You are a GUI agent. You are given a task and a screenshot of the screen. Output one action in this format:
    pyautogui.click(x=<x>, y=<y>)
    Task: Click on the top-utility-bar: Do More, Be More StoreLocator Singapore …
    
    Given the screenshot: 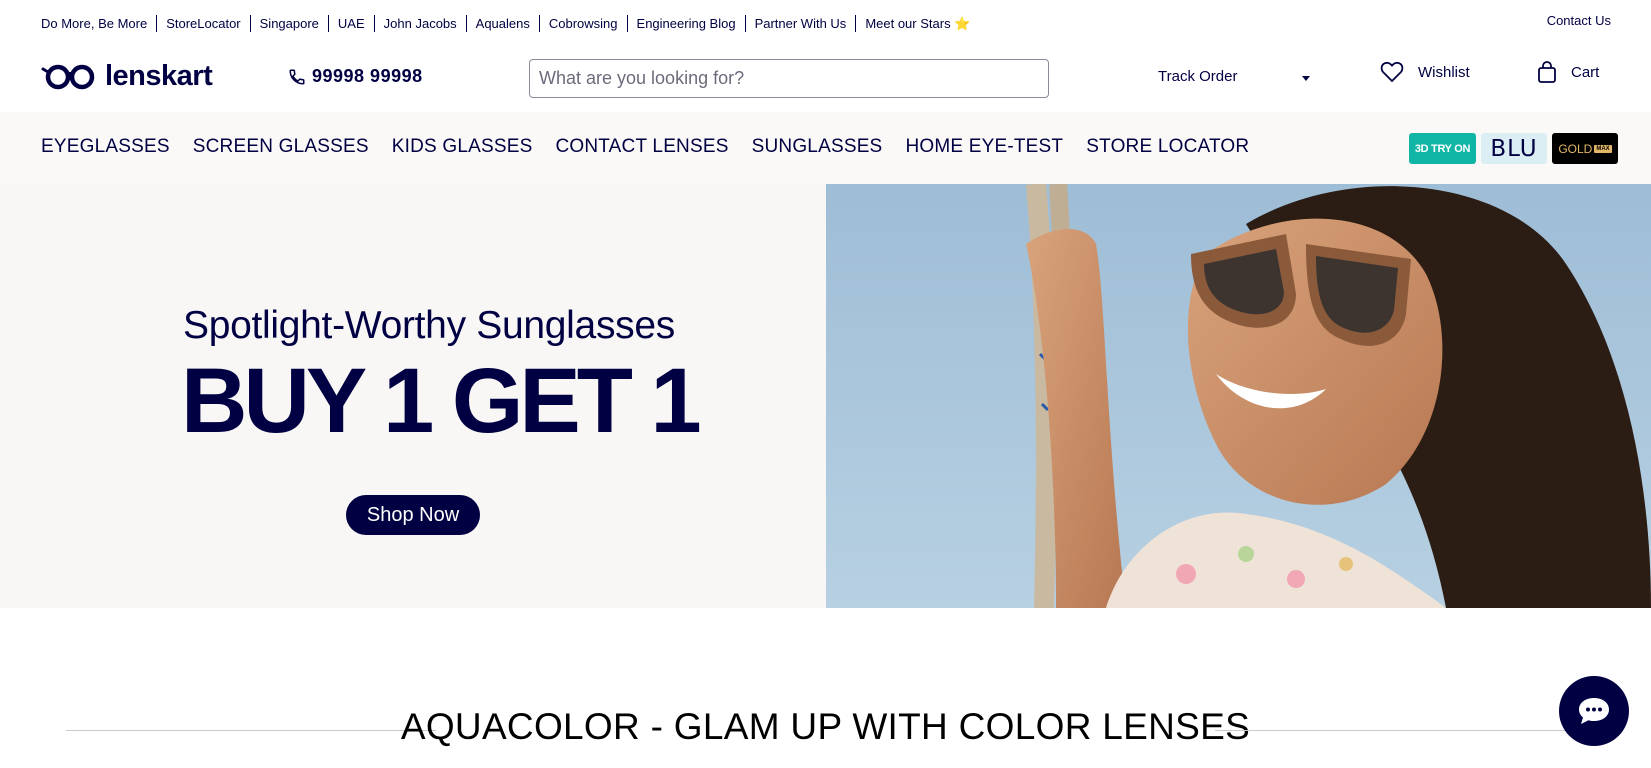 What is the action you would take?
    pyautogui.click(x=825, y=23)
    